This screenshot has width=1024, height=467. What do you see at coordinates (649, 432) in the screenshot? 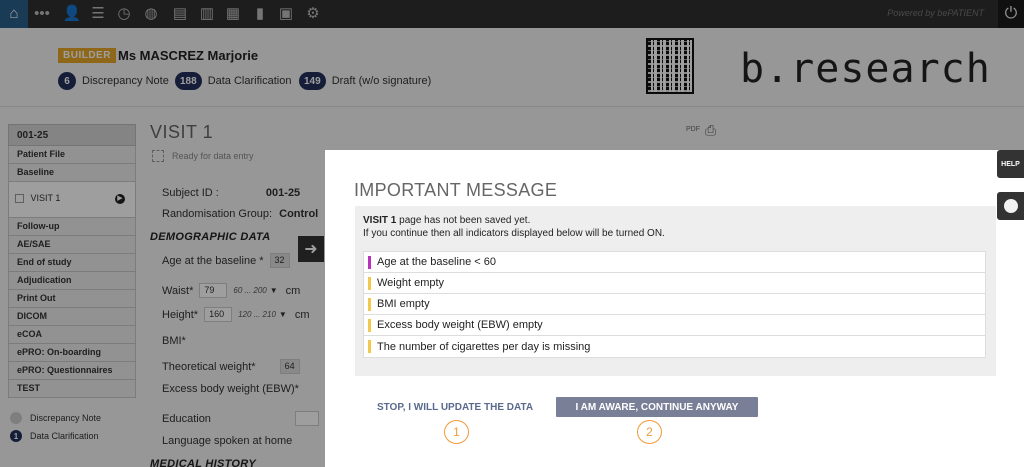
I see `step-marker-2: 2` at bounding box center [649, 432].